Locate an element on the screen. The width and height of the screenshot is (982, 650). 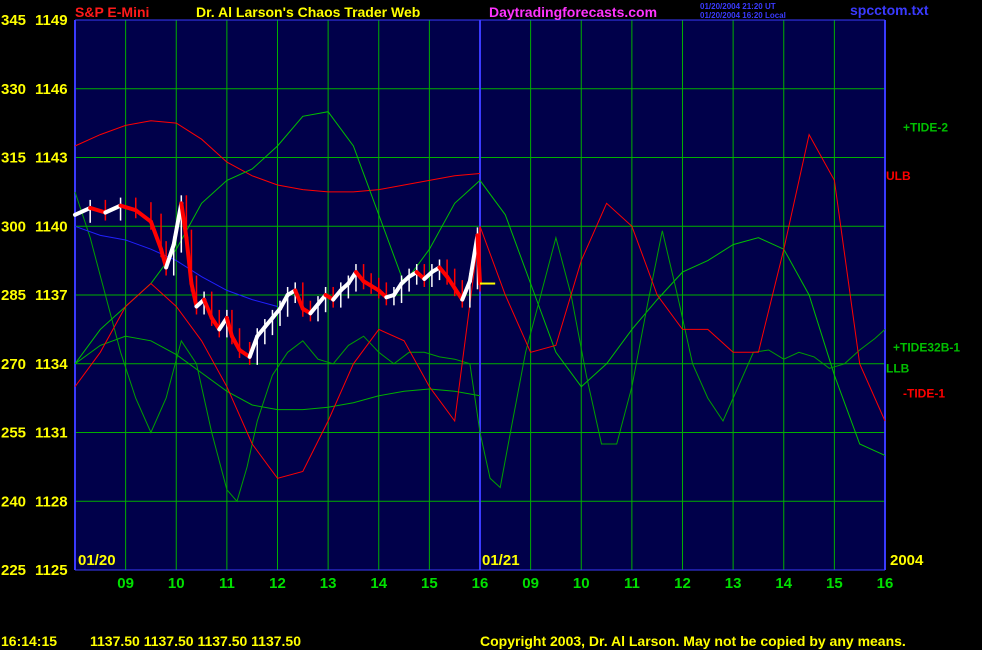
y-price-label: 1149 is located at coordinates (51, 20).